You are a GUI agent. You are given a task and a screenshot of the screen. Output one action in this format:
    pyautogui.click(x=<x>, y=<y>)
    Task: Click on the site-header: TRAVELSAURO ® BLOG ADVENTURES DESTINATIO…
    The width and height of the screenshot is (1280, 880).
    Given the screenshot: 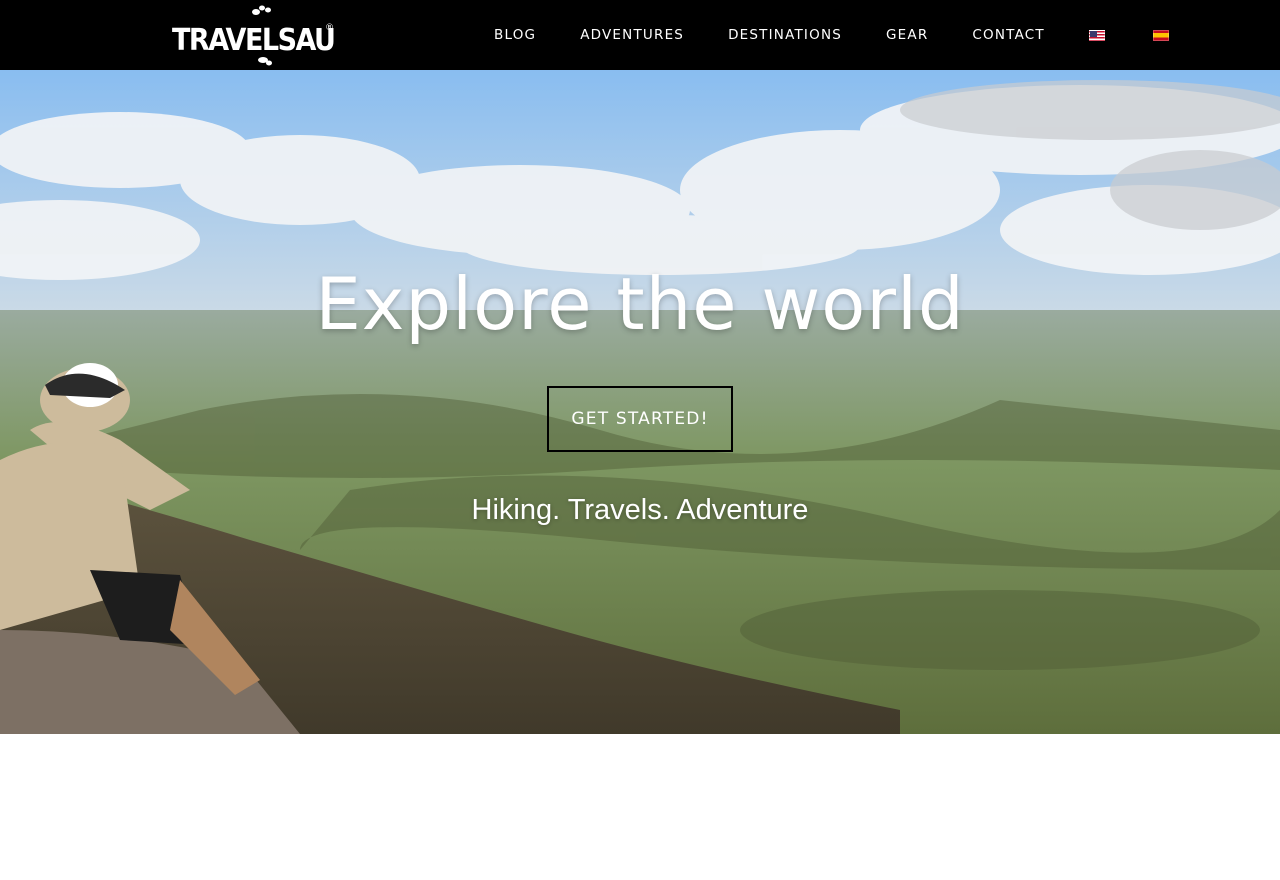 What is the action you would take?
    pyautogui.click(x=640, y=35)
    